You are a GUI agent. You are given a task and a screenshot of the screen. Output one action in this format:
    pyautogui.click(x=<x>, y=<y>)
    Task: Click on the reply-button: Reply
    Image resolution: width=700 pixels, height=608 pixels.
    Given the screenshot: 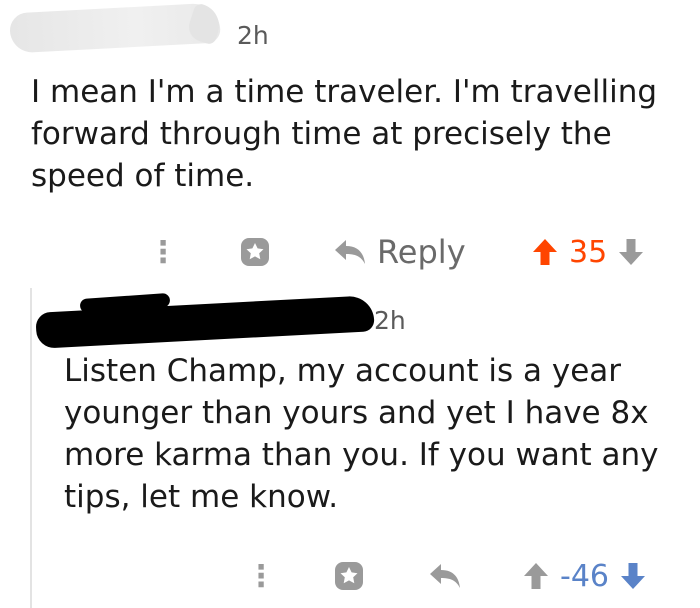 What is the action you would take?
    pyautogui.click(x=399, y=252)
    